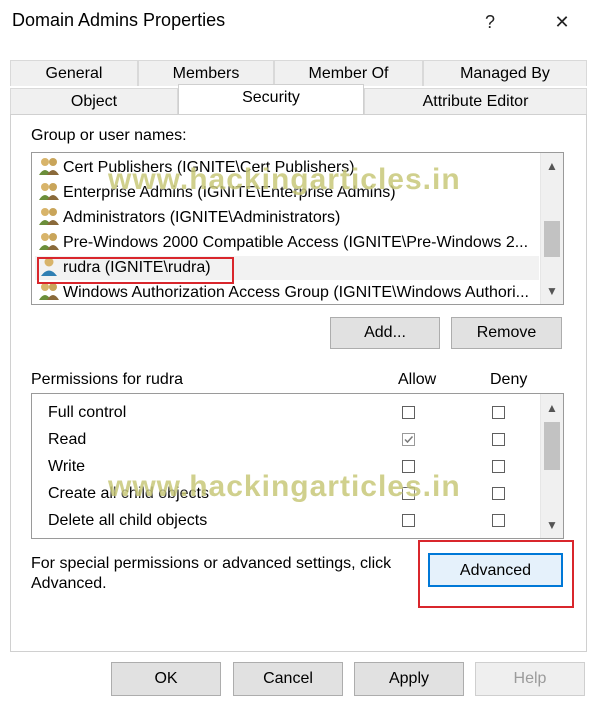 Image resolution: width=608 pixels, height=722 pixels. What do you see at coordinates (288, 679) in the screenshot?
I see `cancel-button: Cancel` at bounding box center [288, 679].